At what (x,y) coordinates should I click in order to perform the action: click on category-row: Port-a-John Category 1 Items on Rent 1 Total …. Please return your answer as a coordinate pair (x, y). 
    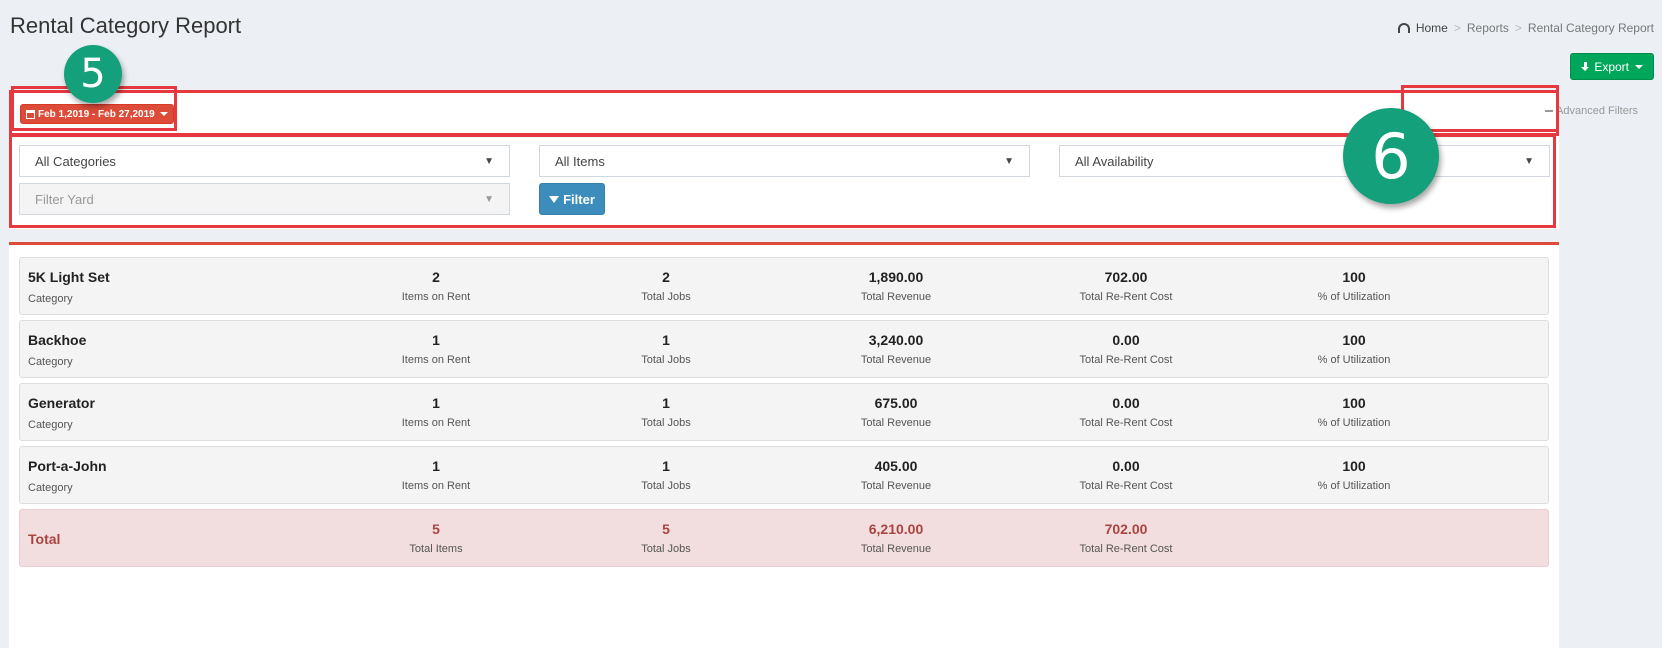
    Looking at the image, I should click on (784, 475).